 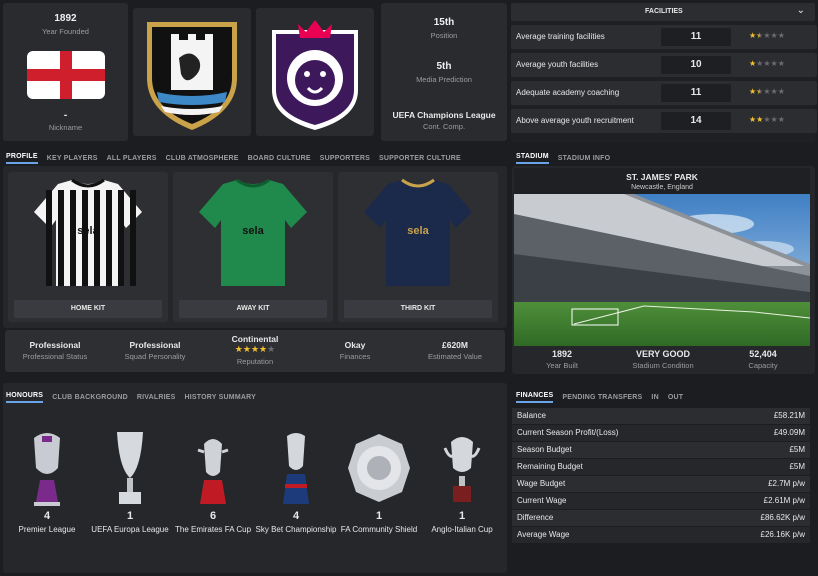 What do you see at coordinates (662, 187) in the screenshot?
I see `stadium-location: Newcastle, England` at bounding box center [662, 187].